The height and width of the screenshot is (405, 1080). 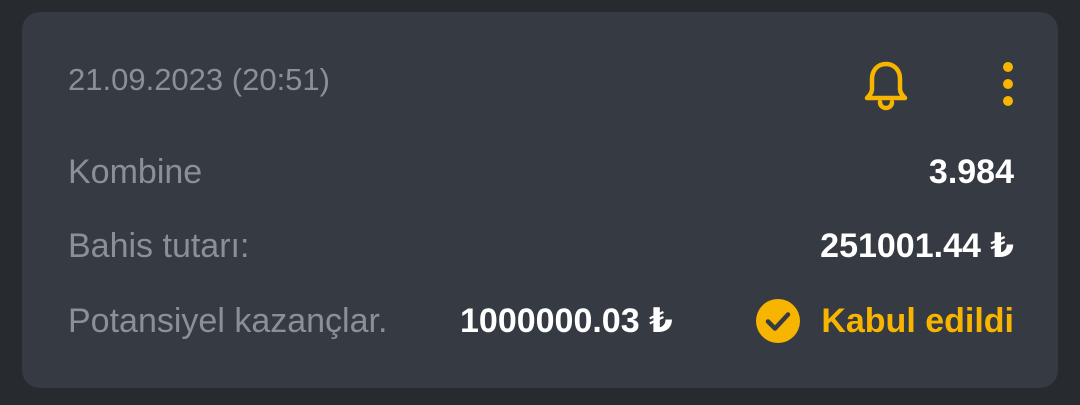 What do you see at coordinates (228, 321) in the screenshot?
I see `potential-winnings-label: Potansiyel kazançlar.` at bounding box center [228, 321].